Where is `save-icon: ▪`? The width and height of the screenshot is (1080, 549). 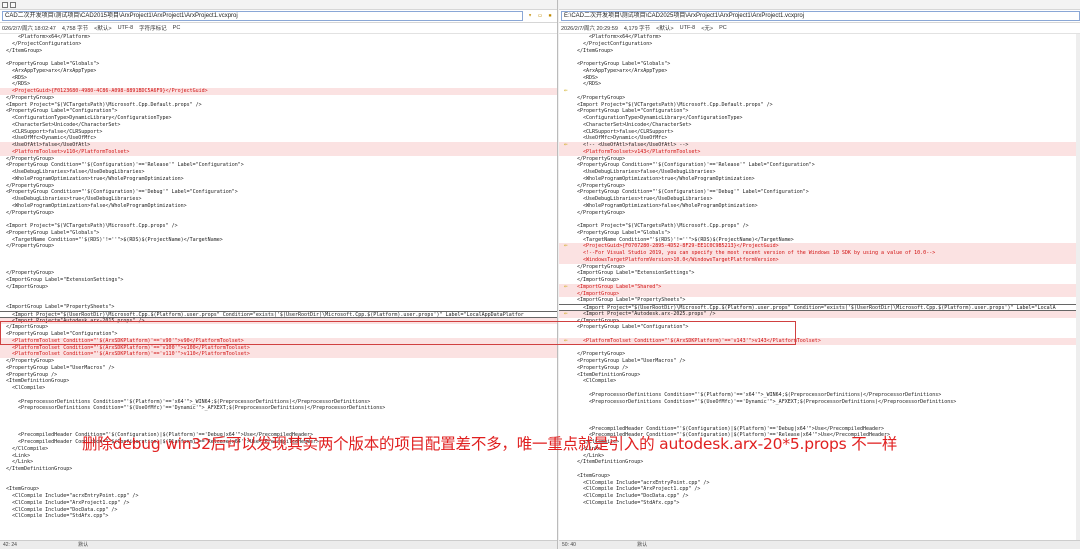 save-icon: ▪ is located at coordinates (550, 16).